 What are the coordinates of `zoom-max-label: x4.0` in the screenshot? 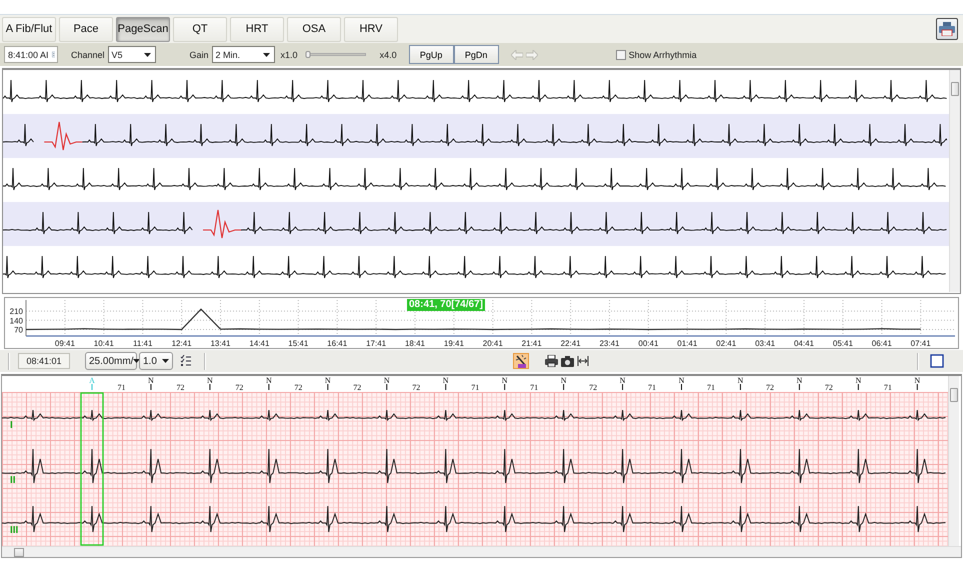 It's located at (388, 55).